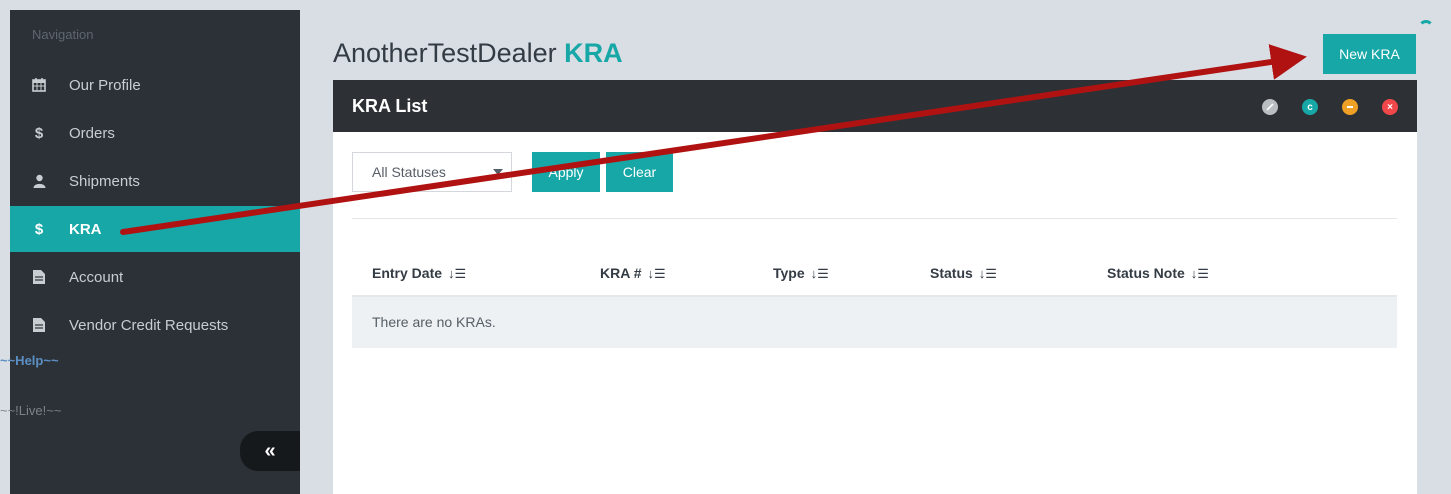 The height and width of the screenshot is (494, 1451). I want to click on user-icon, so click(39, 181).